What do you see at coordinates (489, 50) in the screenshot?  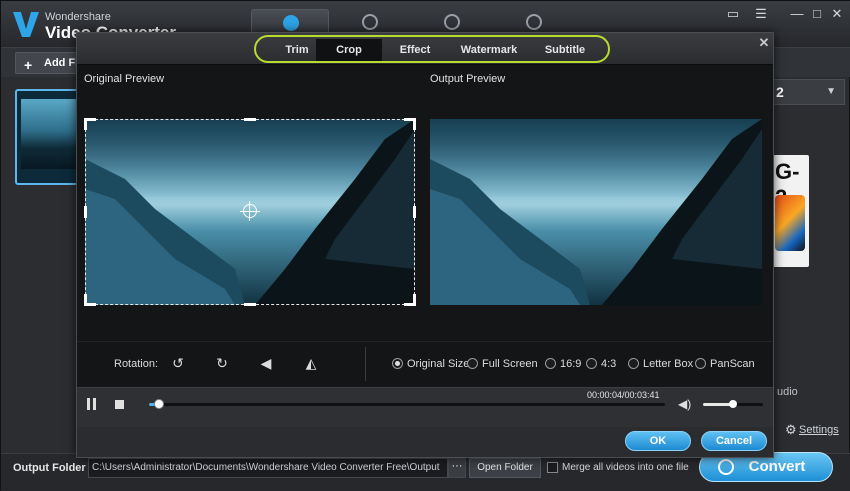 I see `tab-watermark: Watermark` at bounding box center [489, 50].